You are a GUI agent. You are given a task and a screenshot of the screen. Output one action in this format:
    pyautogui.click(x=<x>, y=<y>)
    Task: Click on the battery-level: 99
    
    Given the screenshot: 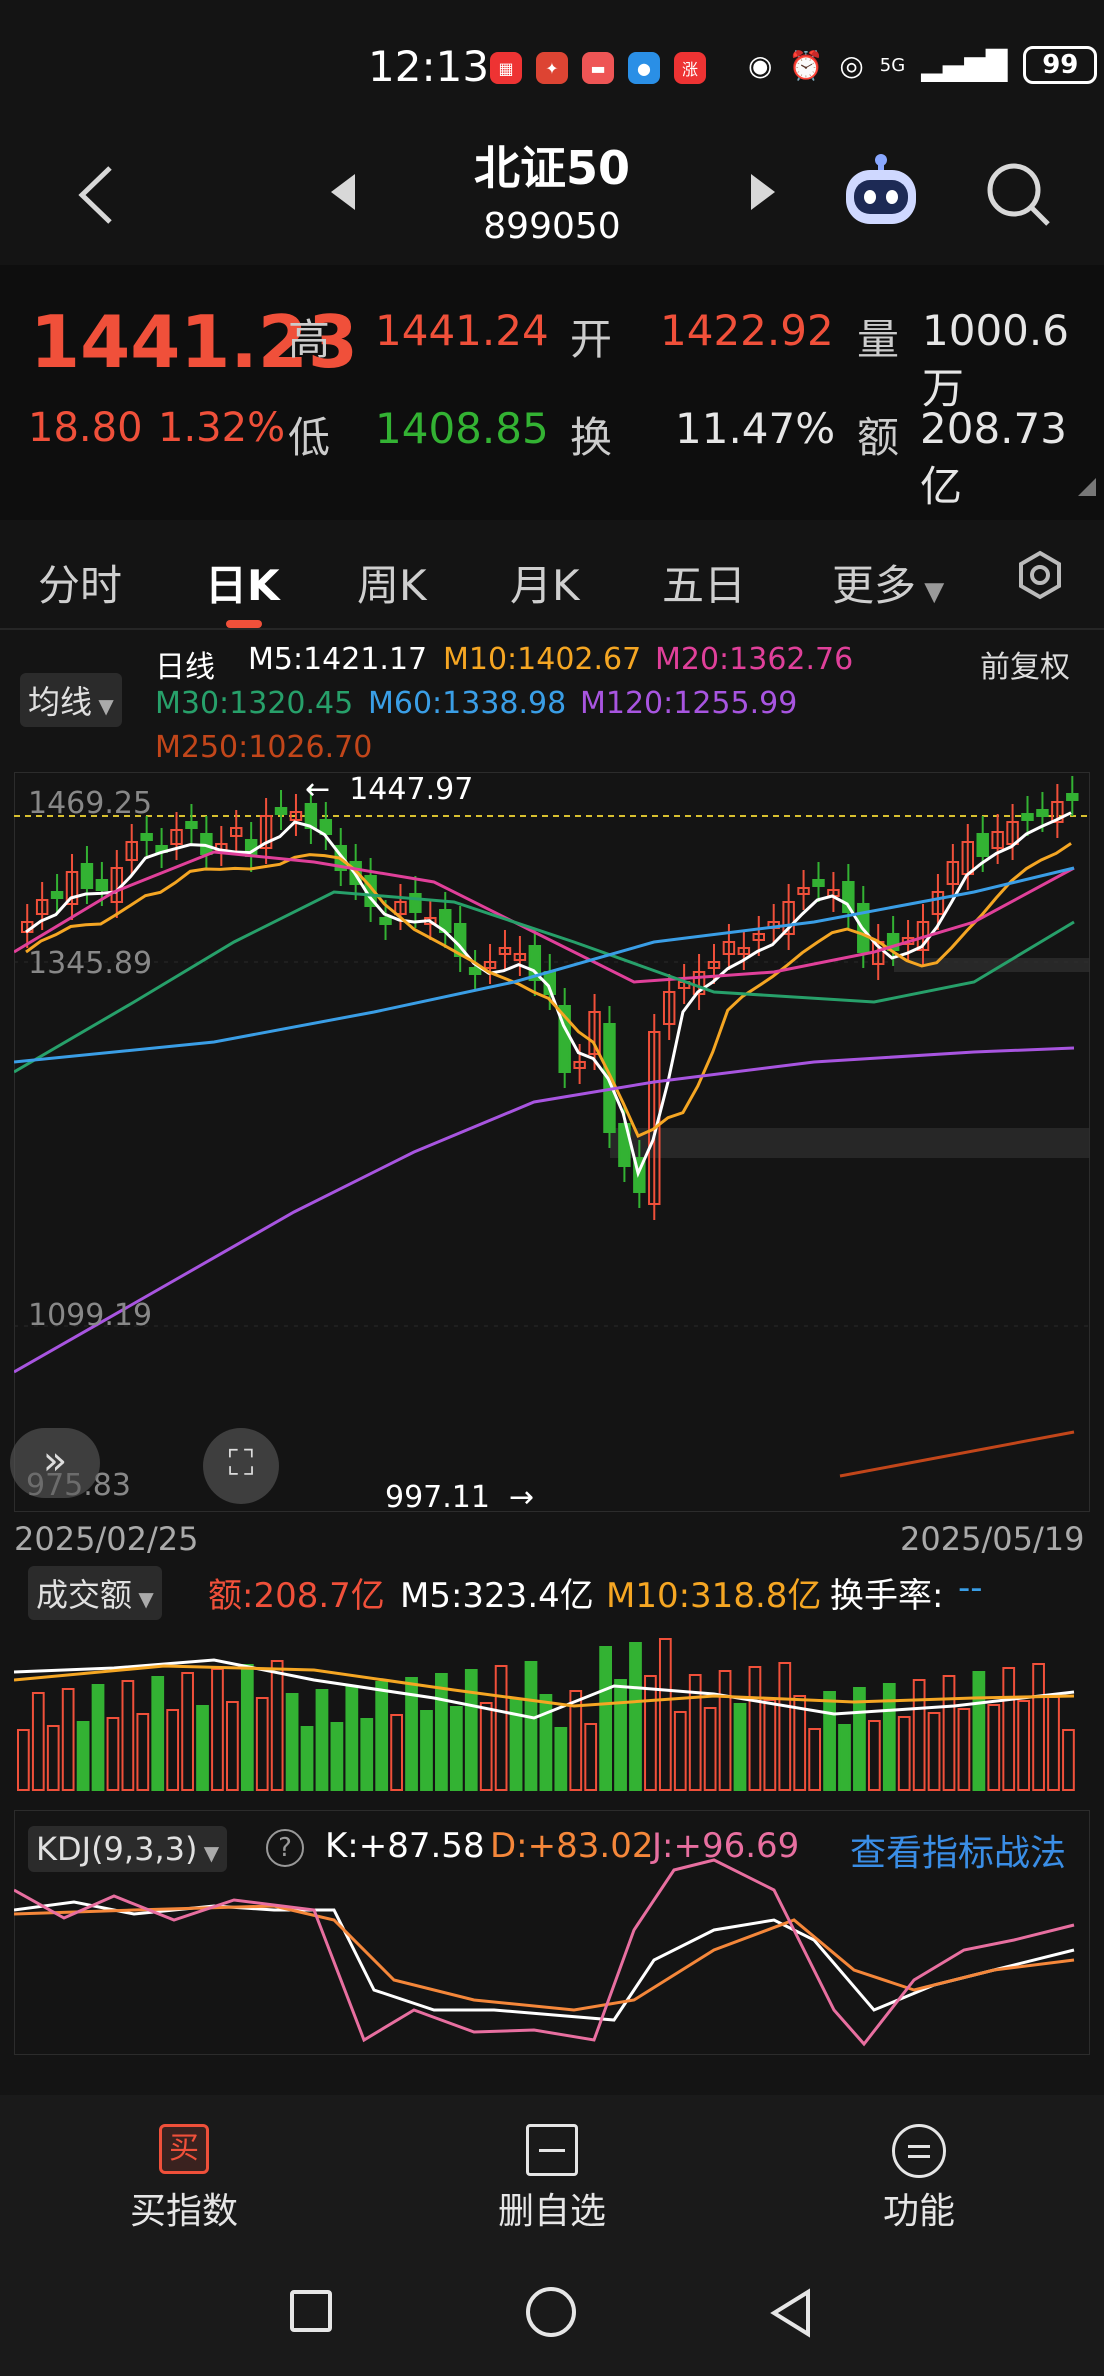 What is the action you would take?
    pyautogui.click(x=1060, y=65)
    